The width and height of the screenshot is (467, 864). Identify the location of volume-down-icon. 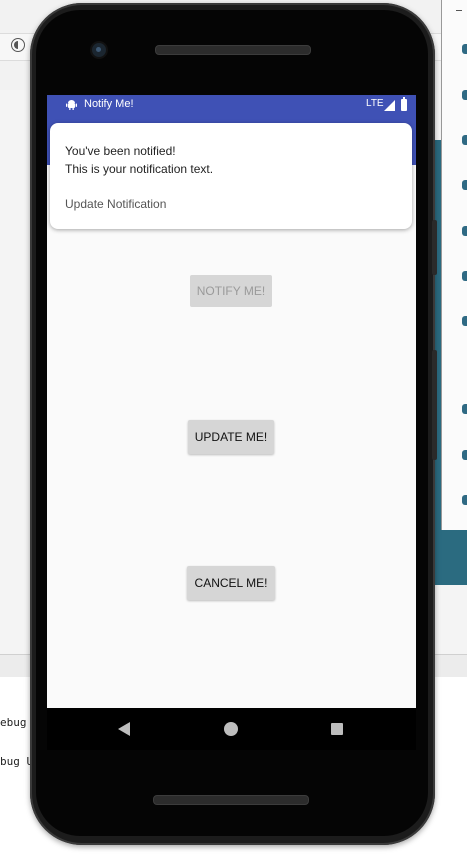
(464, 140).